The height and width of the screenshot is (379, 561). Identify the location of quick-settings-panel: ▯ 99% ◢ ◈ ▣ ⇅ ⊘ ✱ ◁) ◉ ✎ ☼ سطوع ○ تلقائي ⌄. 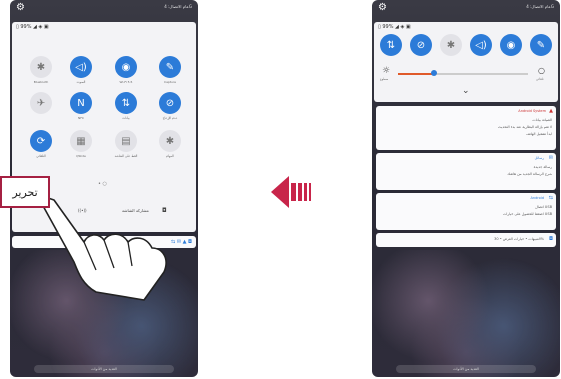
(466, 62).